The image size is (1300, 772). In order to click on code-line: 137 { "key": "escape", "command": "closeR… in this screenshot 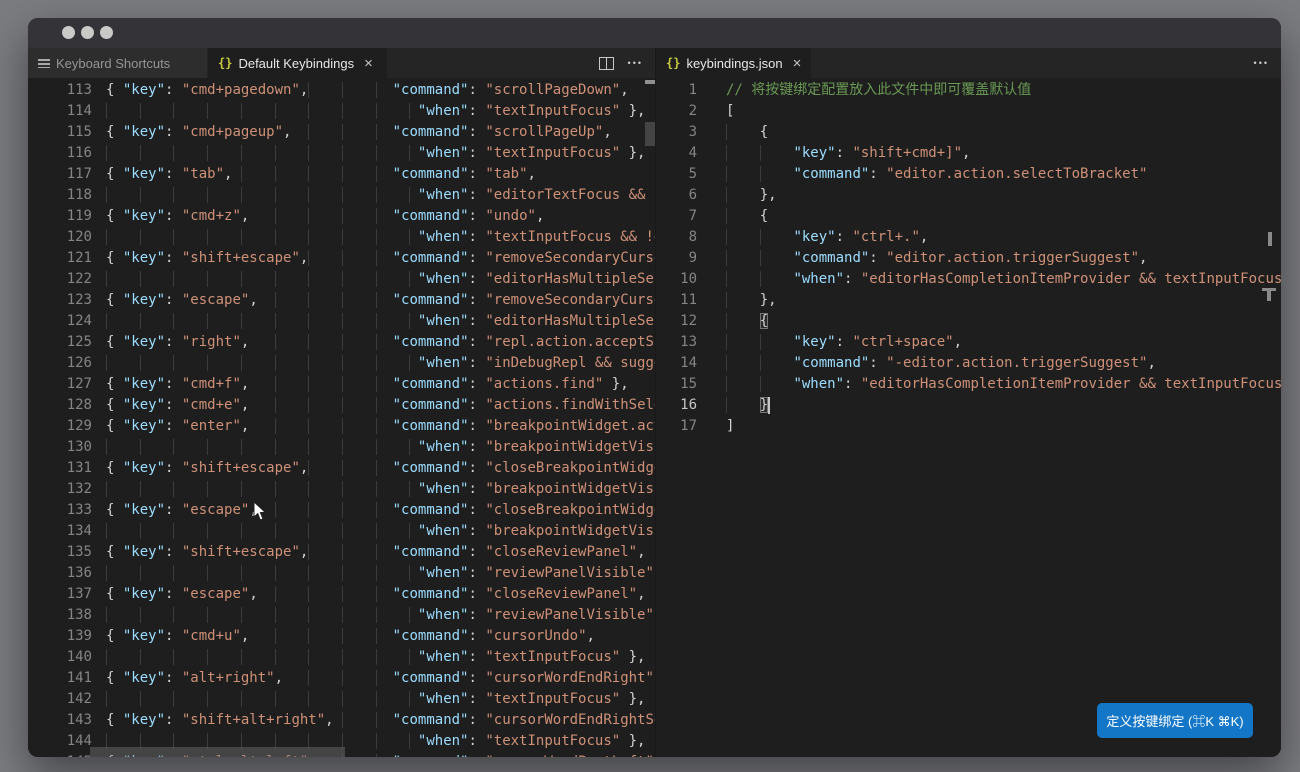, I will do `click(341, 594)`.